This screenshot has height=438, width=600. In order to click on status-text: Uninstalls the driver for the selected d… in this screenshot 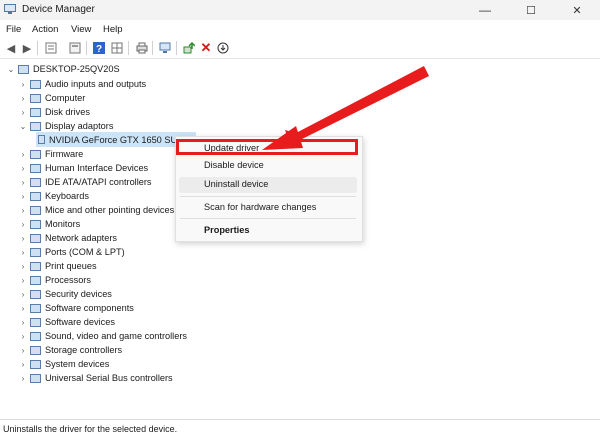, I will do `click(90, 429)`.